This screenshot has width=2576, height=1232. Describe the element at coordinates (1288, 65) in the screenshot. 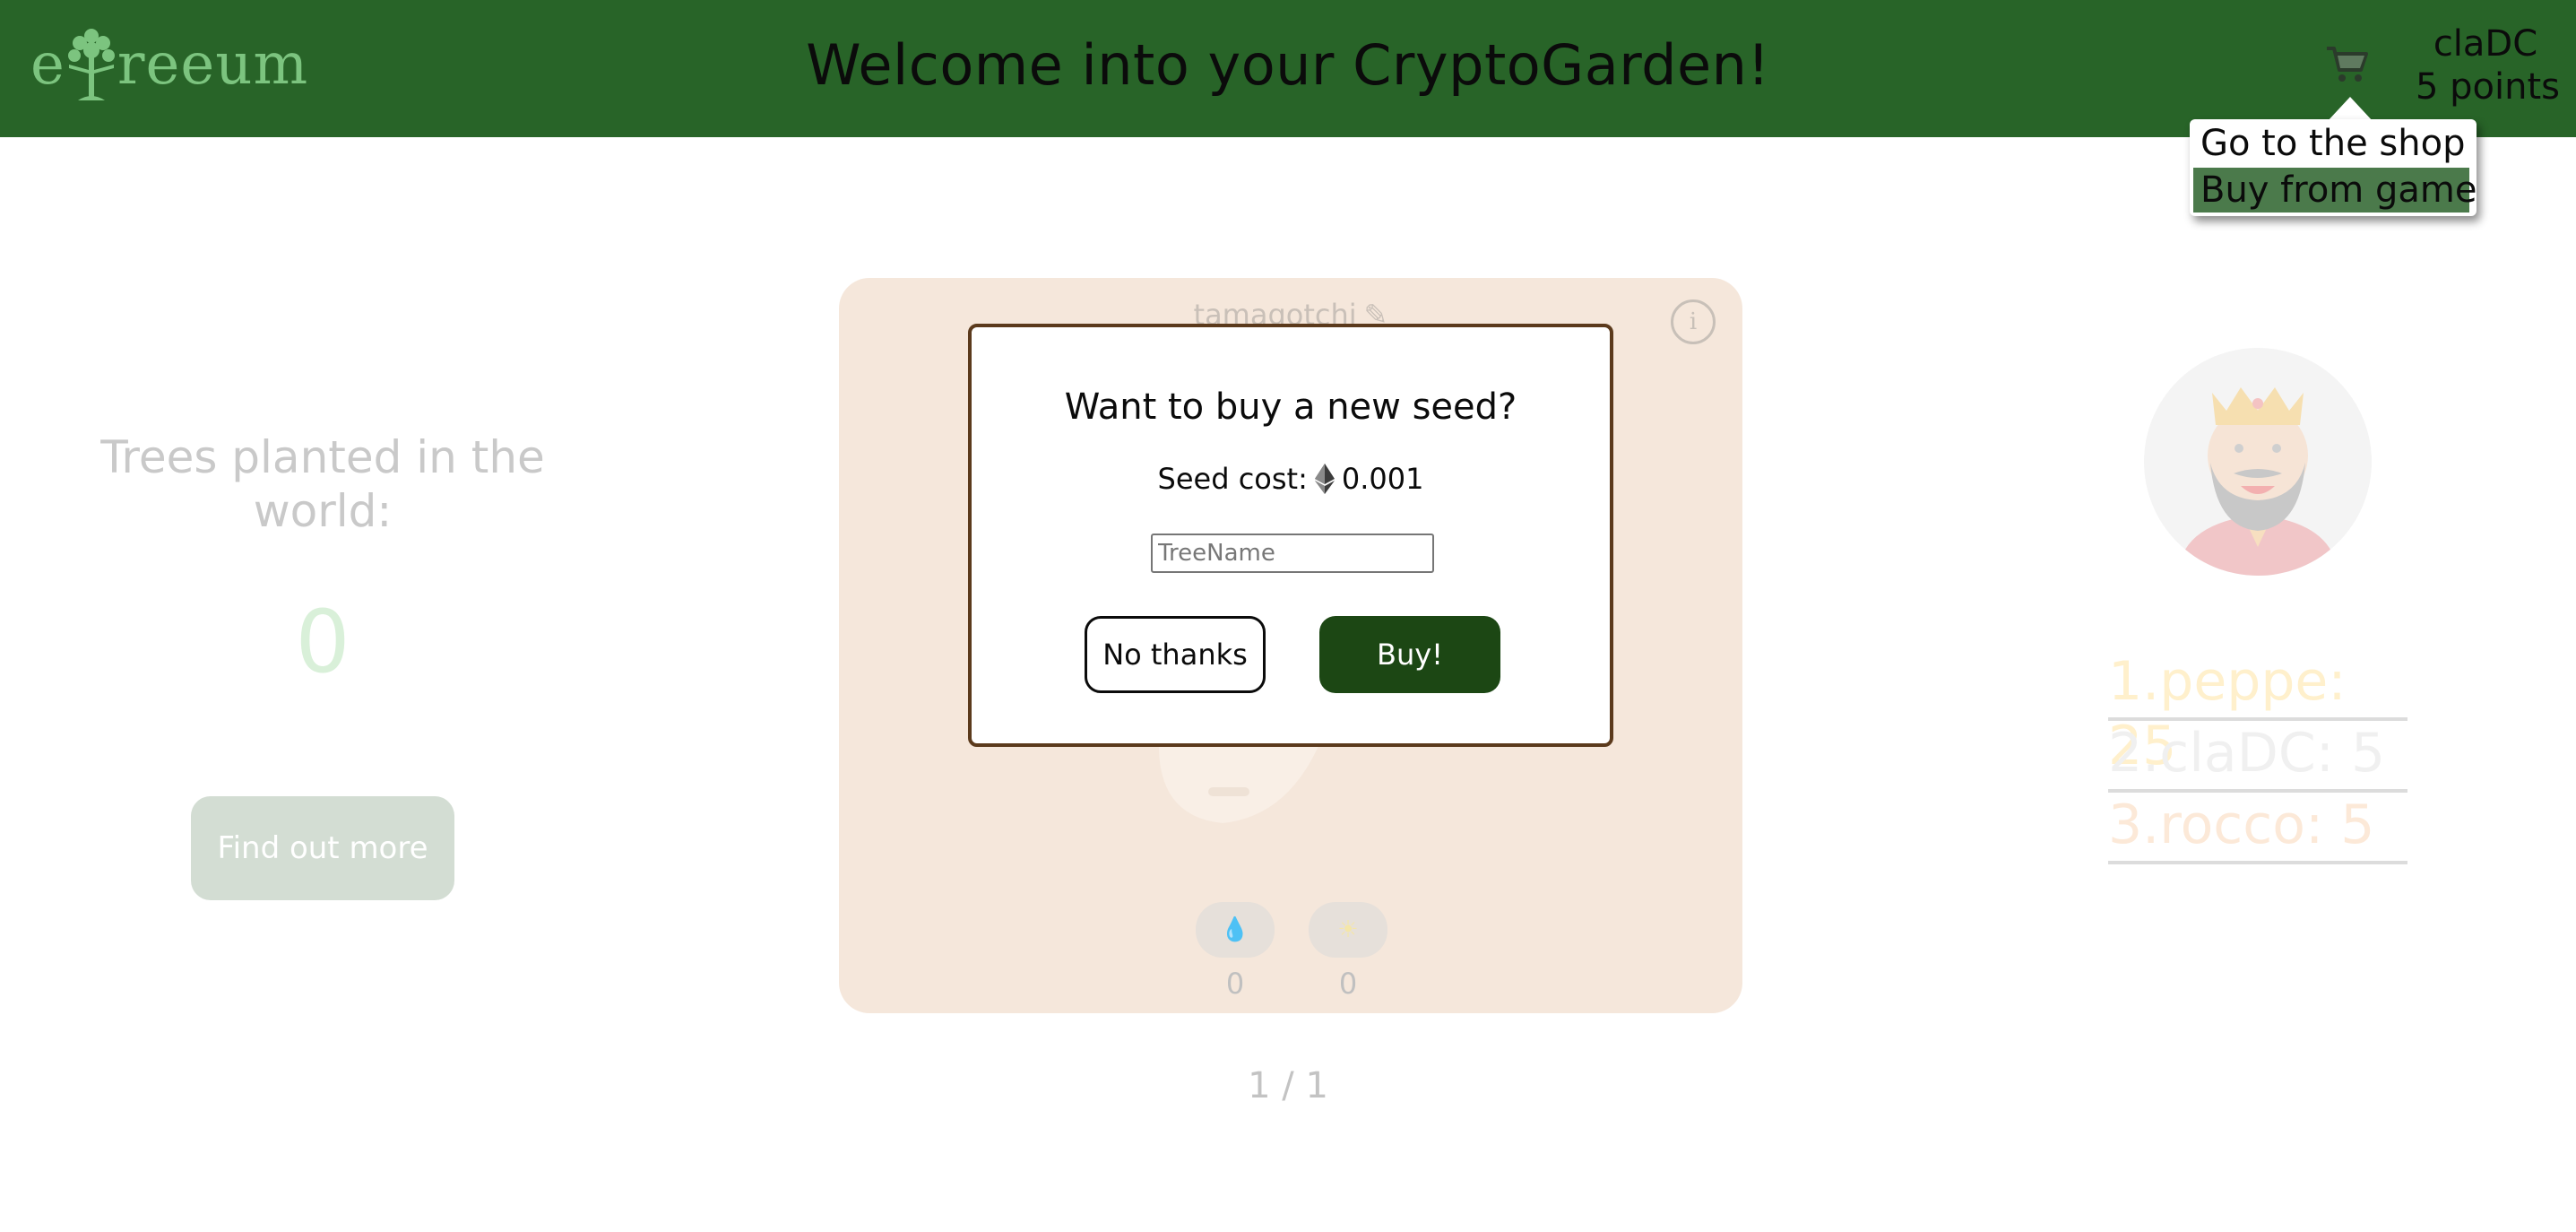

I see `page-title: Welcome into your CryptoGarden!` at that location.